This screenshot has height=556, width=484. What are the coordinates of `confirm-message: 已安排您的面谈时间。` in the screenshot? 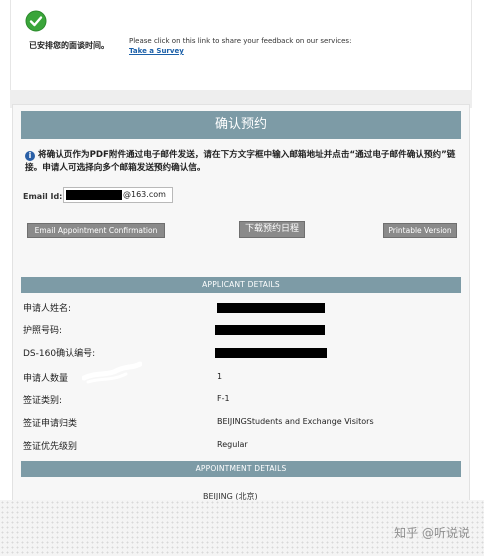 It's located at (69, 45).